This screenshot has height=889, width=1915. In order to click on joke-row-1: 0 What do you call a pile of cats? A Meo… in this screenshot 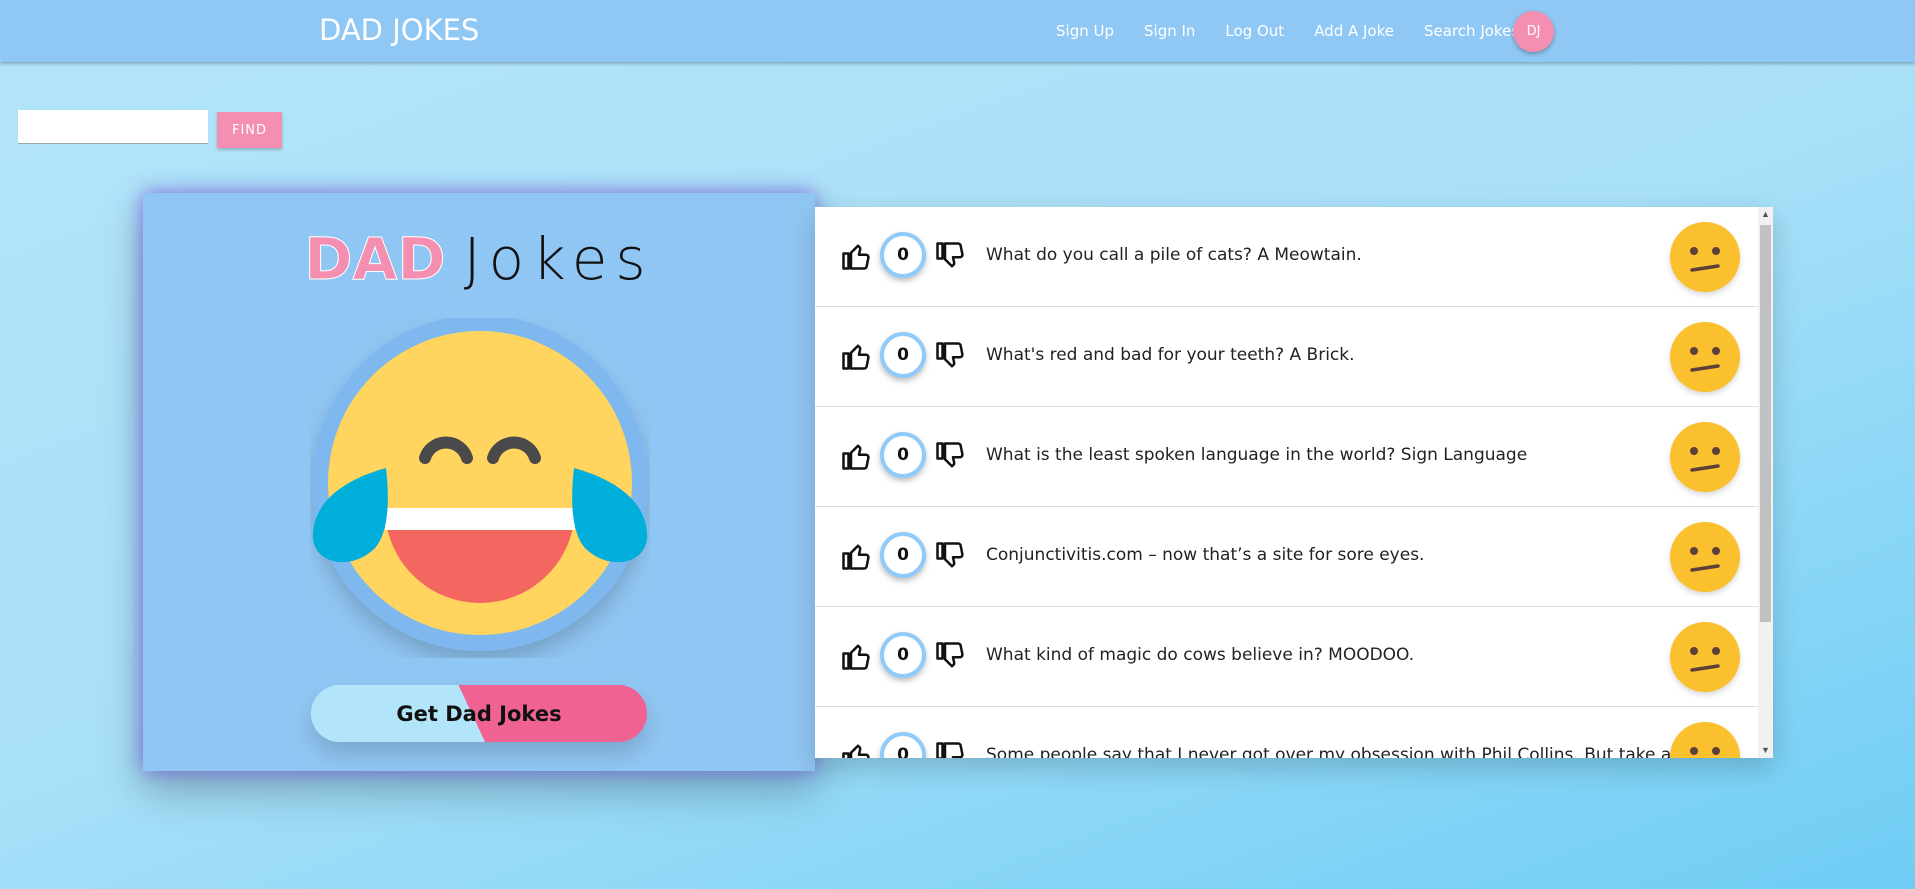, I will do `click(1286, 257)`.